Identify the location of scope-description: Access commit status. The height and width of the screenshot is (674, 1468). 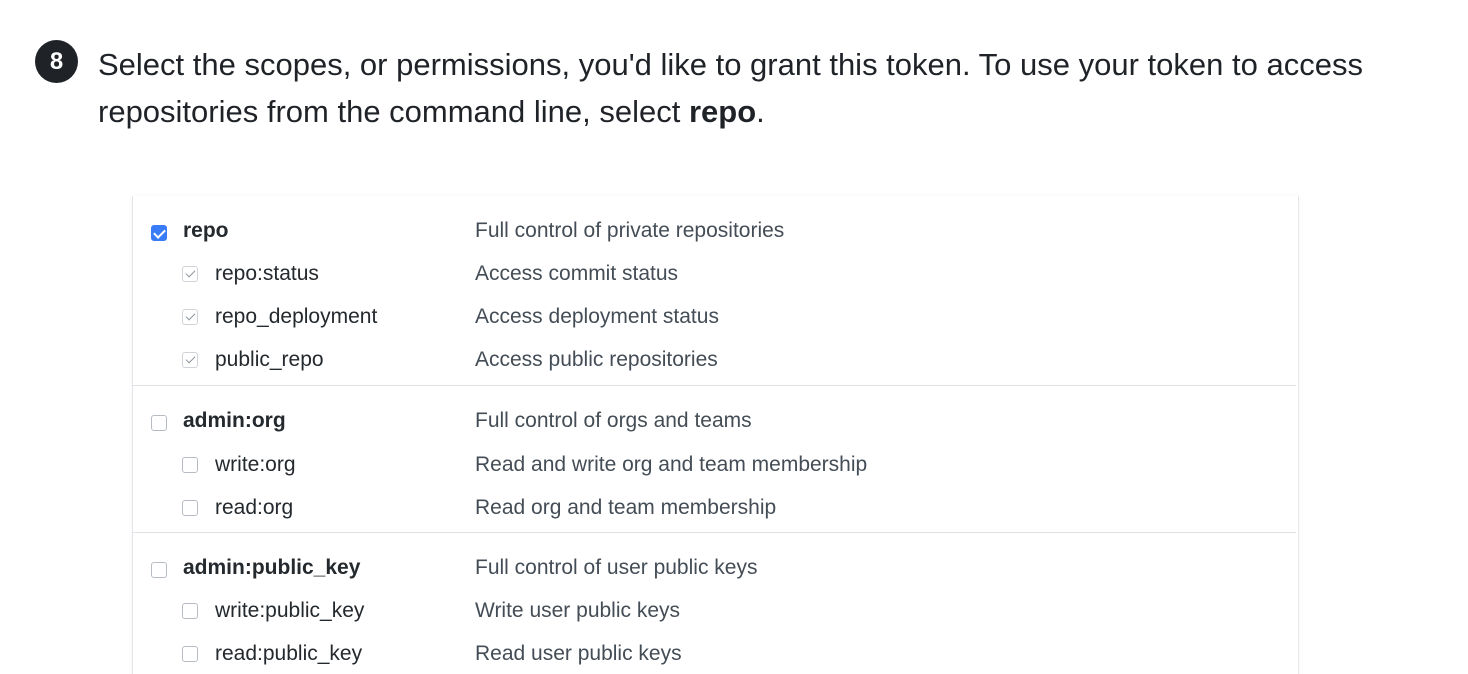
(577, 273).